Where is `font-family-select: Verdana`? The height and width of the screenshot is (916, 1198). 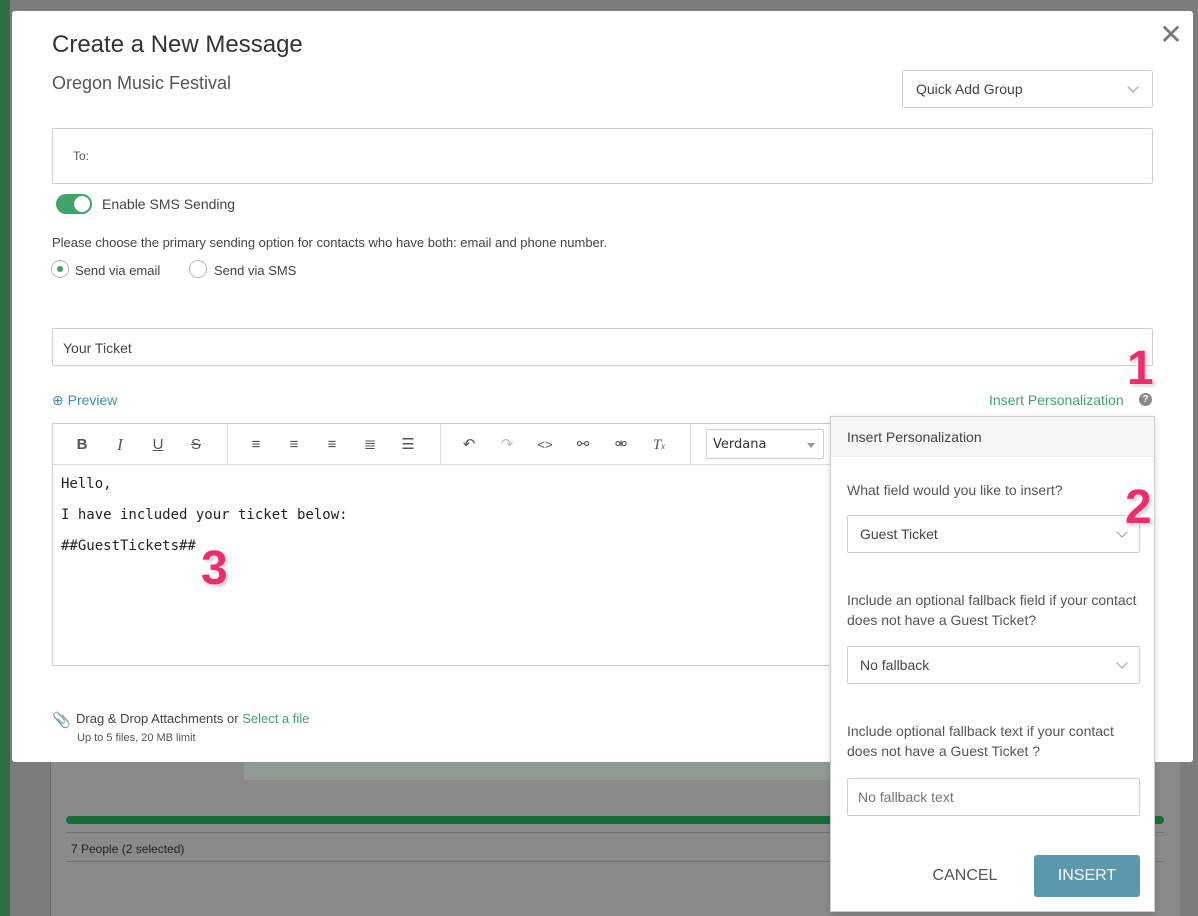 font-family-select: Verdana is located at coordinates (765, 444).